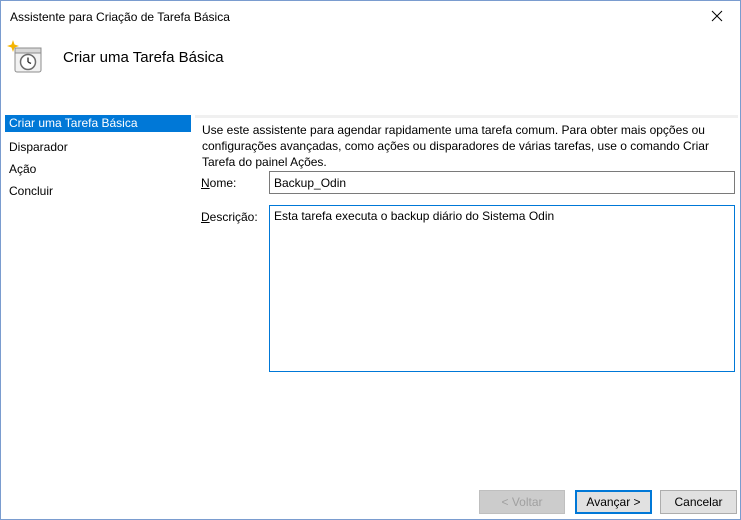 This screenshot has height=520, width=741. What do you see at coordinates (205, 217) in the screenshot?
I see `description-label-accelerator: D` at bounding box center [205, 217].